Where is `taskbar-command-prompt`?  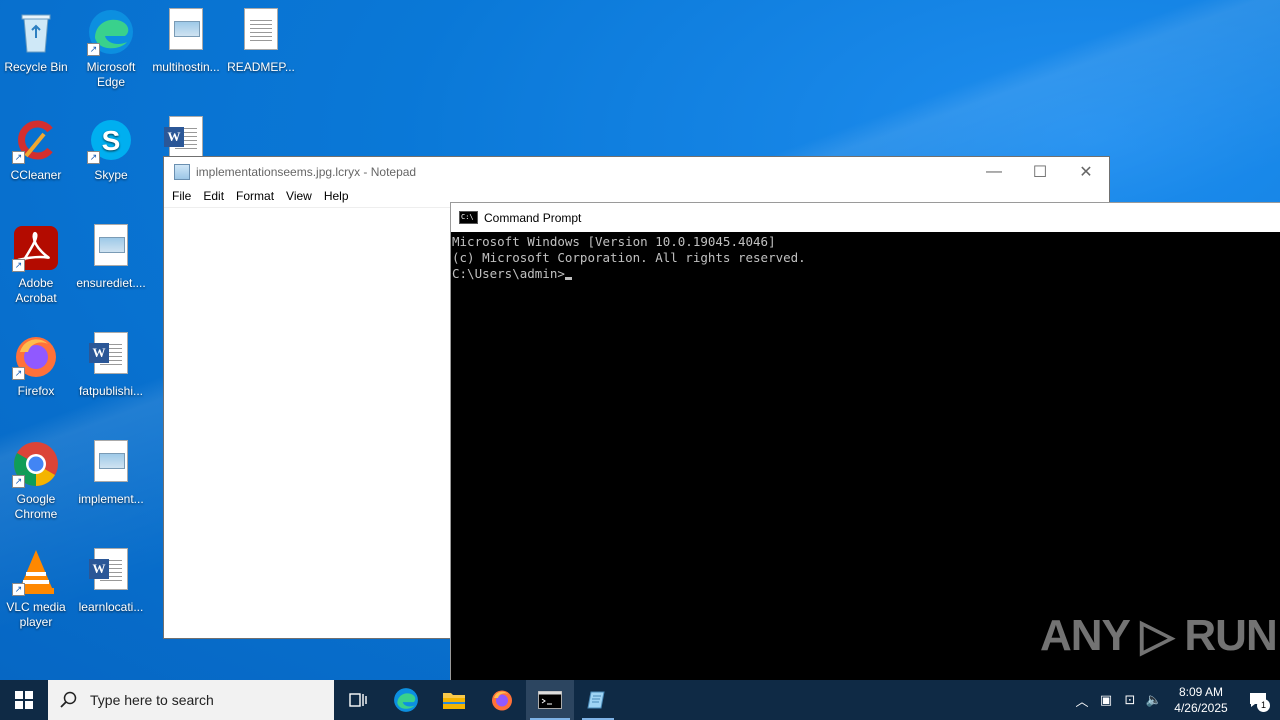
taskbar-command-prompt is located at coordinates (550, 700).